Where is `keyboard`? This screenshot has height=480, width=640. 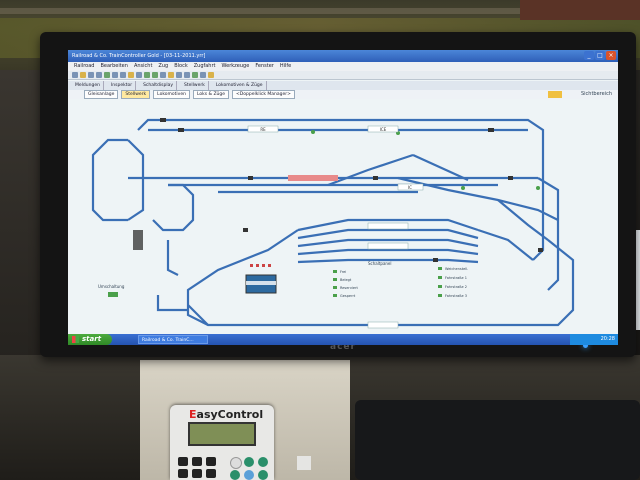 keyboard is located at coordinates (497, 440).